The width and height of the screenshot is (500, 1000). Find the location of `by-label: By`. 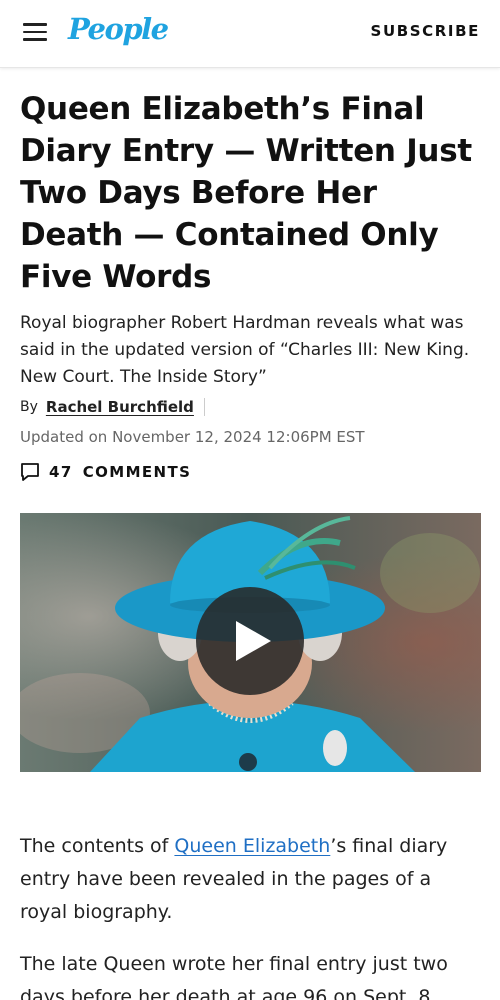

by-label: By is located at coordinates (29, 407).